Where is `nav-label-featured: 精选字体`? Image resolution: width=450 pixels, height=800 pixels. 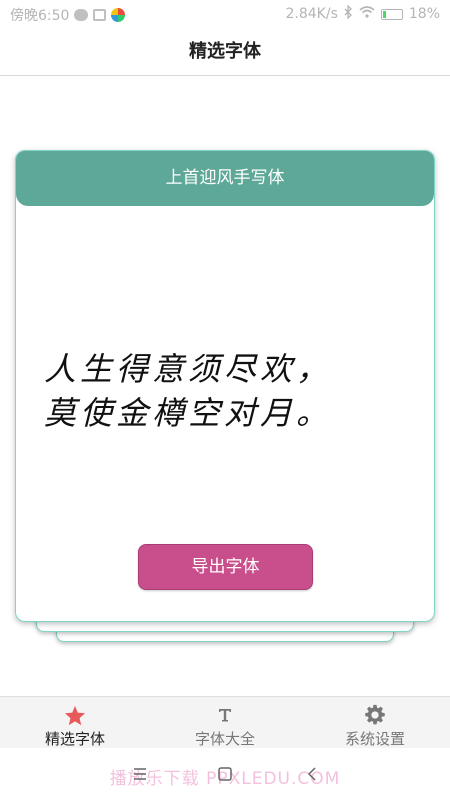
nav-label-featured: 精选字体 is located at coordinates (74, 739).